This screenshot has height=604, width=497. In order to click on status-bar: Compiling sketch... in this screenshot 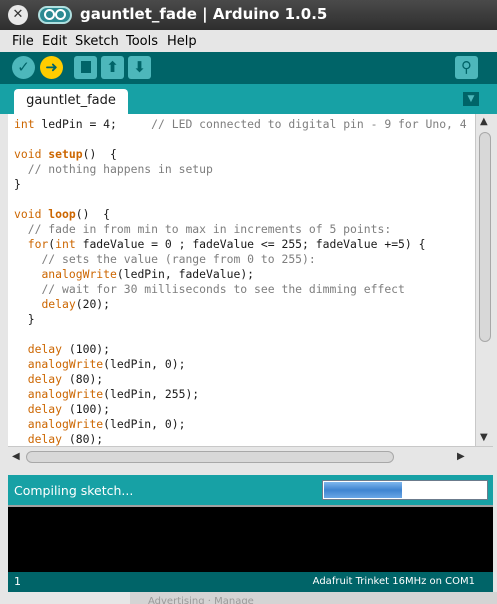, I will do `click(250, 490)`.